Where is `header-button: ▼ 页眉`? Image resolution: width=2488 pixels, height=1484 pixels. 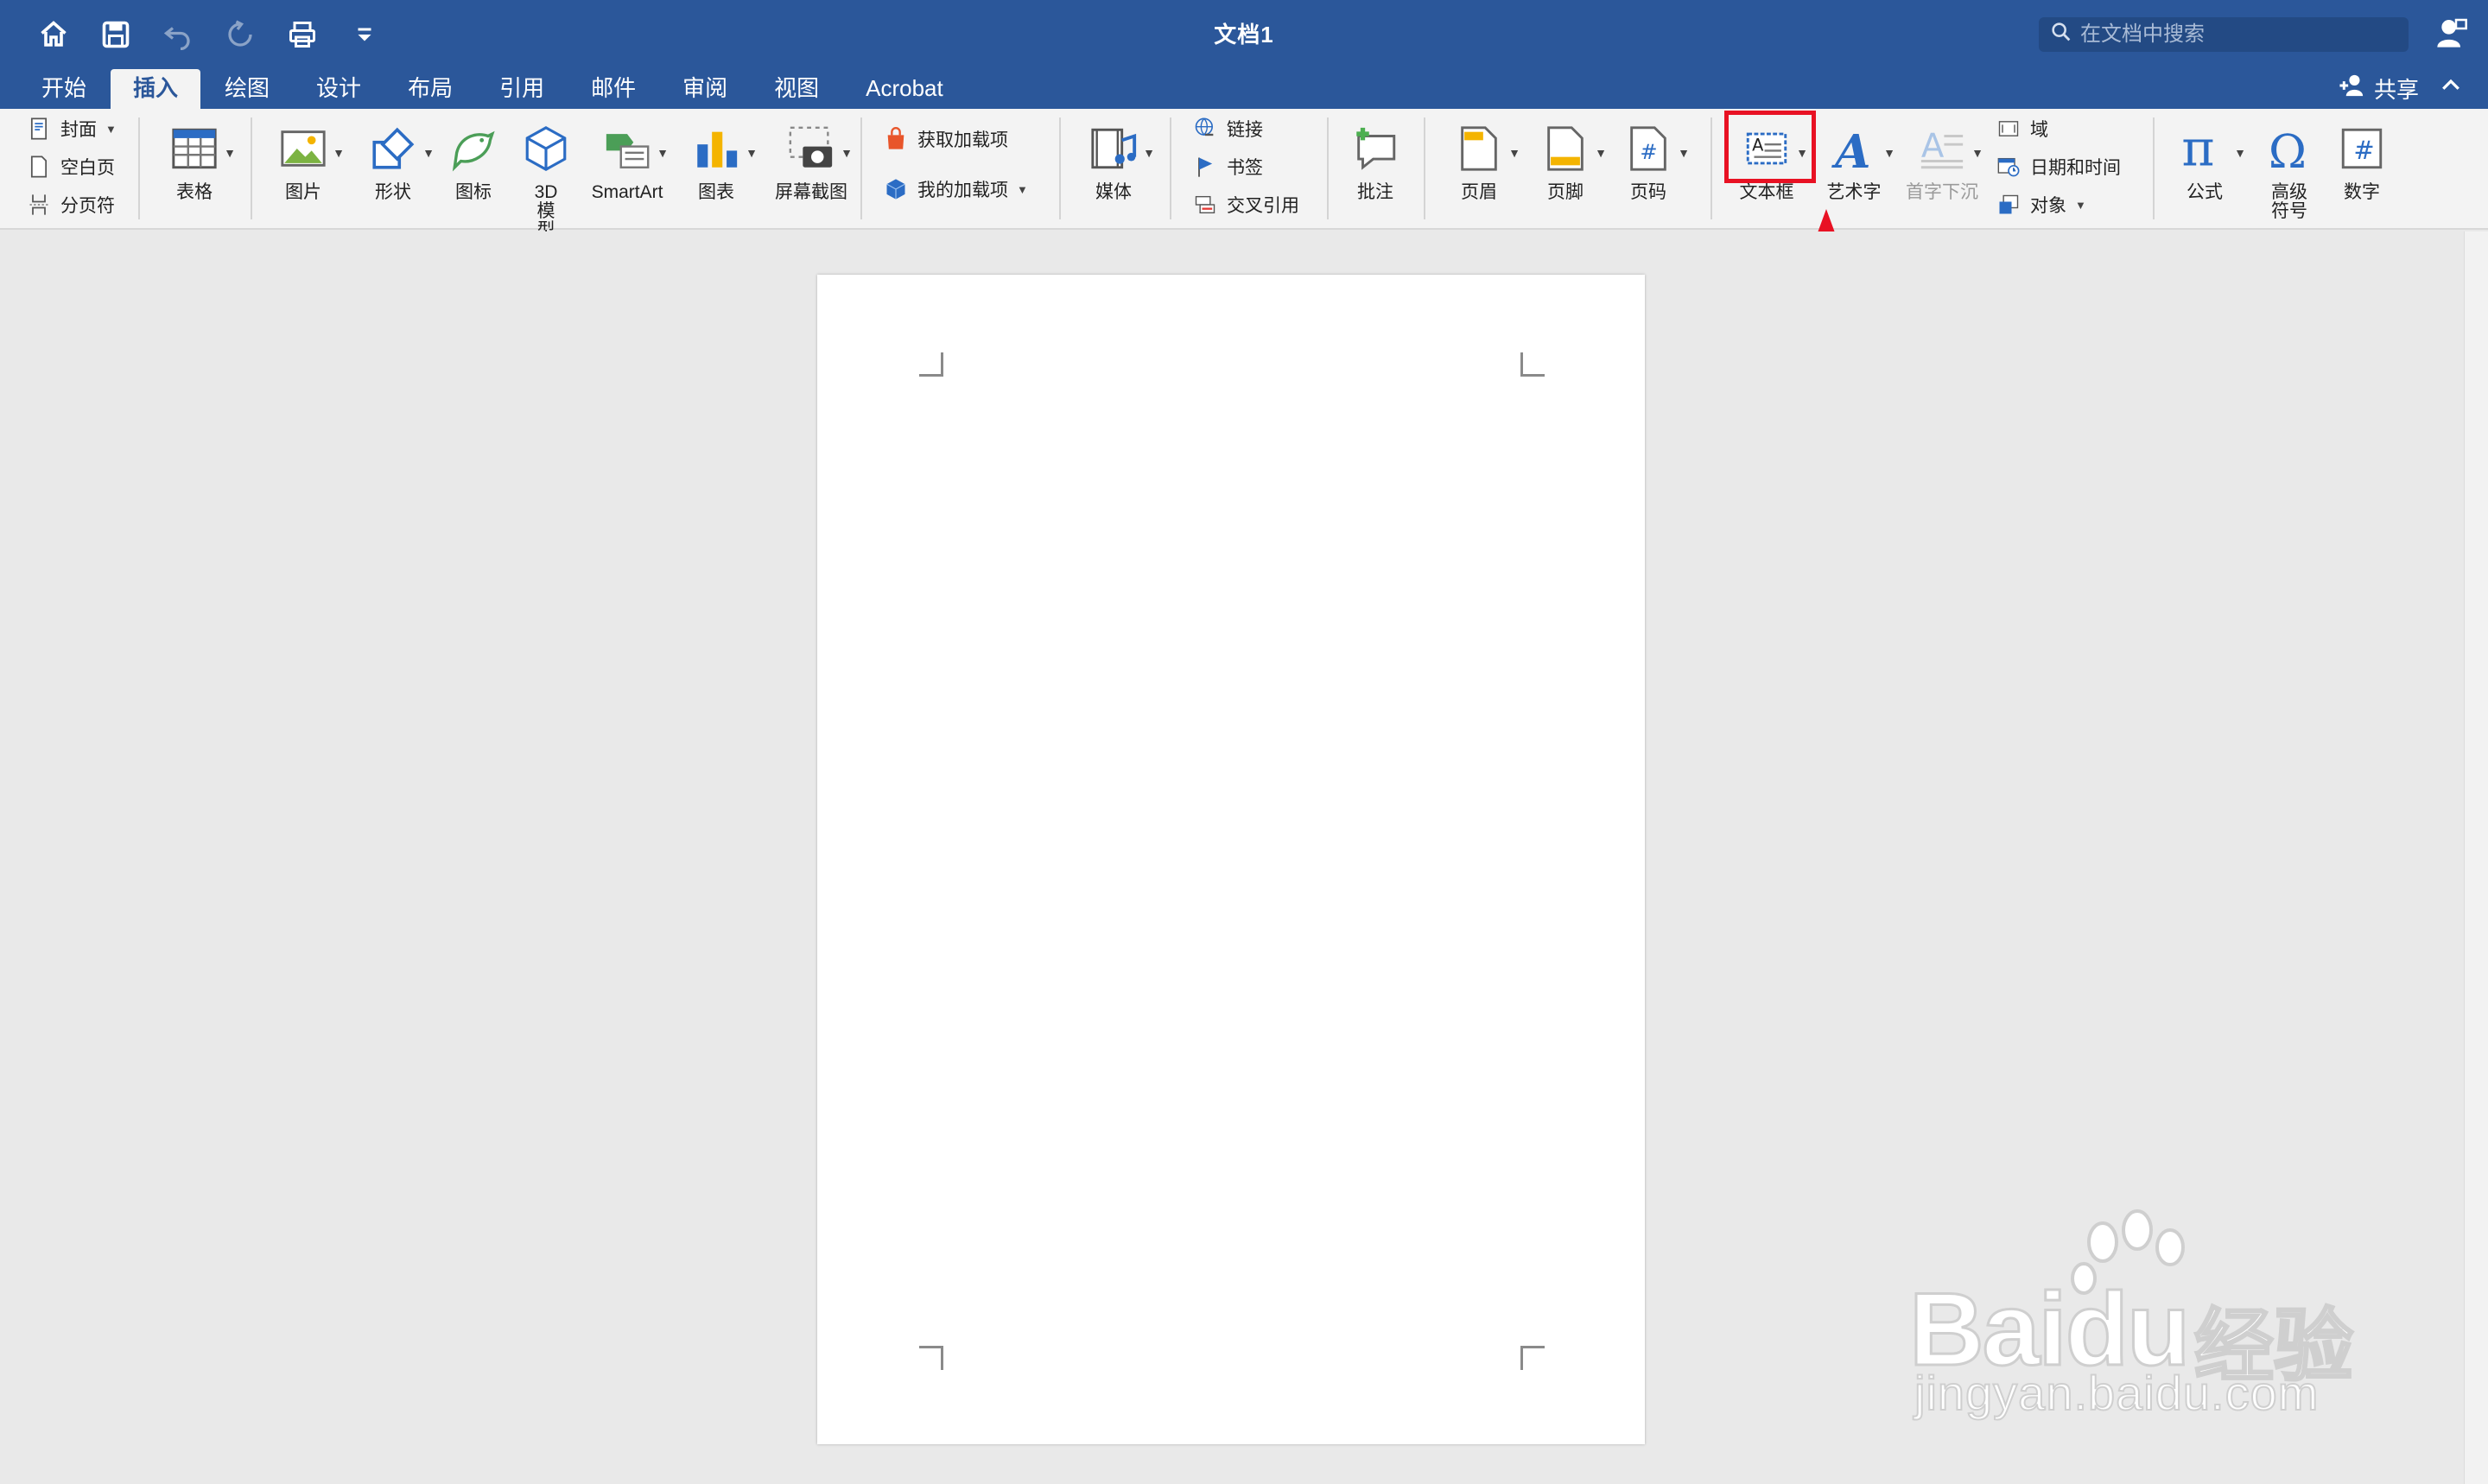
header-button: ▼ 页眉 is located at coordinates (1481, 161).